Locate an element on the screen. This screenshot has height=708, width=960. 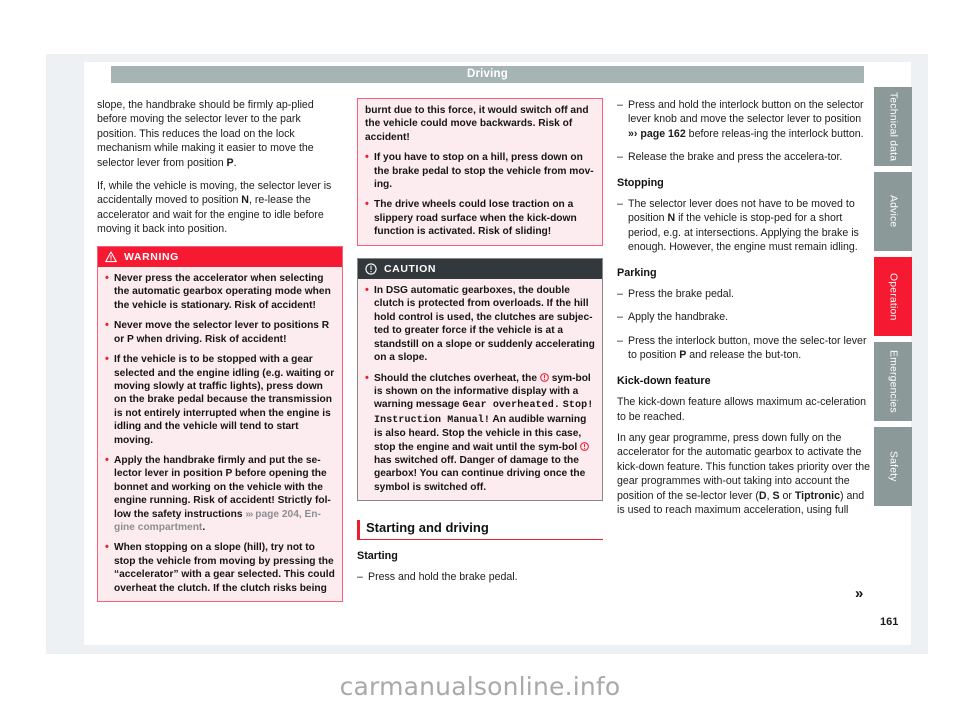
tab-label: Emergencies is located at coordinates (893, 381).